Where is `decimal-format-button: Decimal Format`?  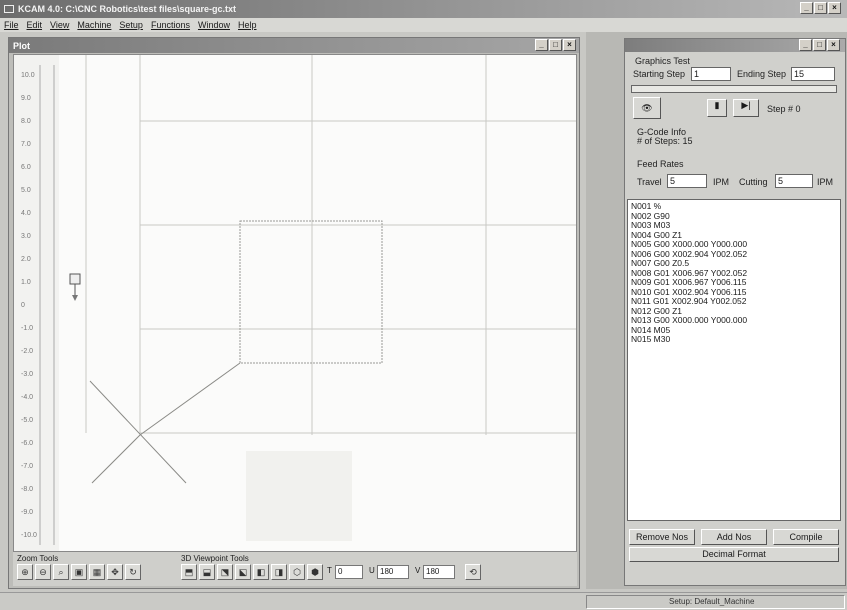
decimal-format-button: Decimal Format is located at coordinates (734, 554).